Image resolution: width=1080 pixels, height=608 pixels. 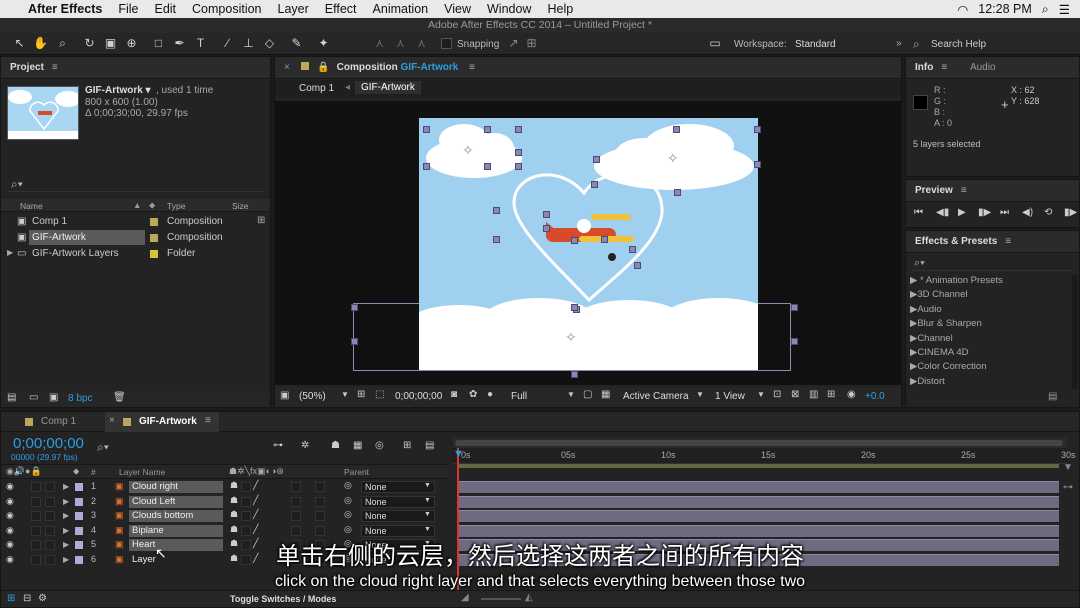 I want to click on list-item: ▶Channel, so click(x=990, y=340).